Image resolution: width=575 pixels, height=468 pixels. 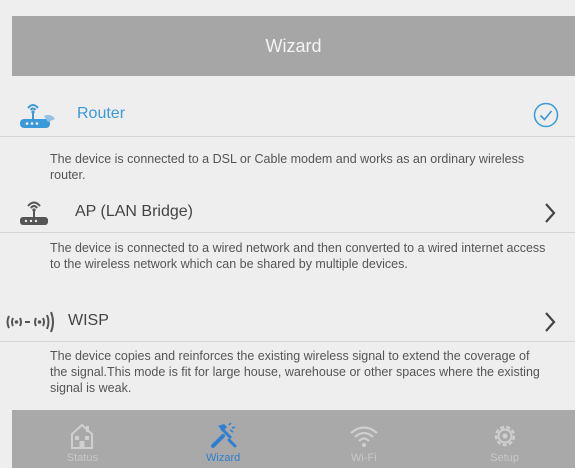 I want to click on router-icon, so click(x=37, y=116).